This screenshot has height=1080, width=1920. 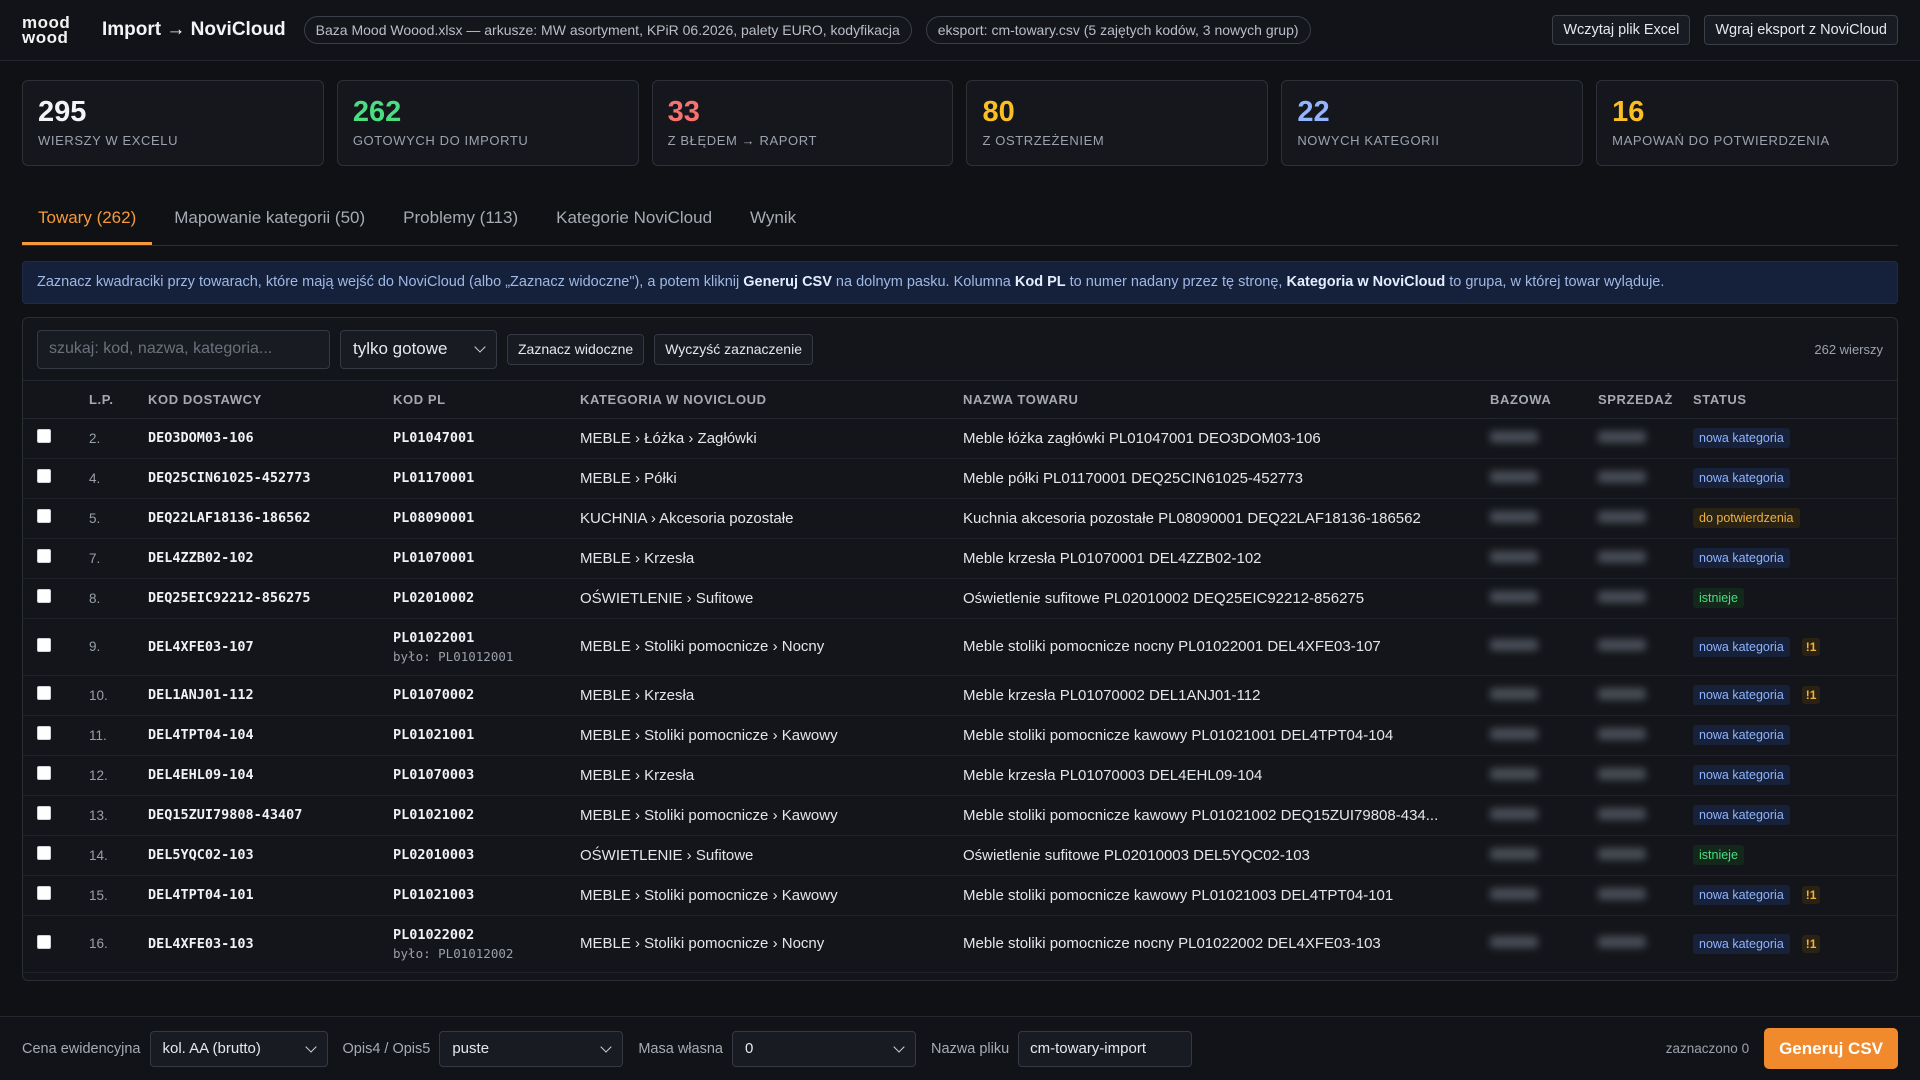 What do you see at coordinates (480, 895) in the screenshot?
I see `pl-code-cell: PL01021003` at bounding box center [480, 895].